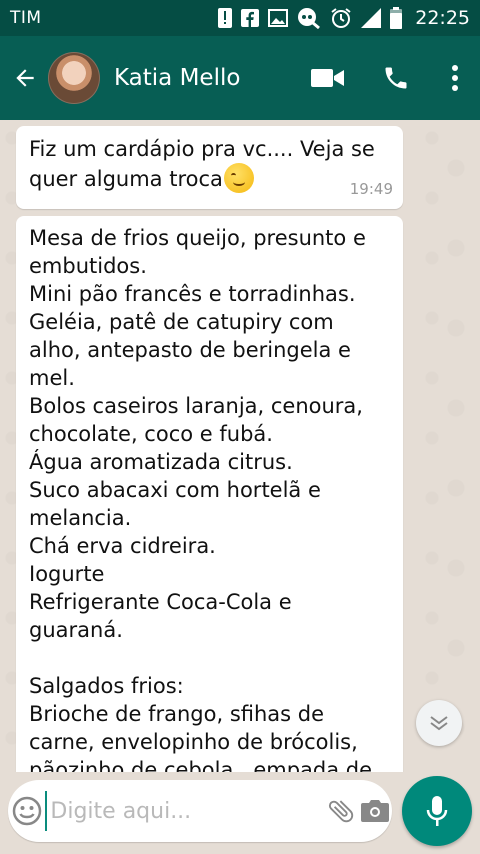  What do you see at coordinates (278, 18) in the screenshot?
I see `image-icon` at bounding box center [278, 18].